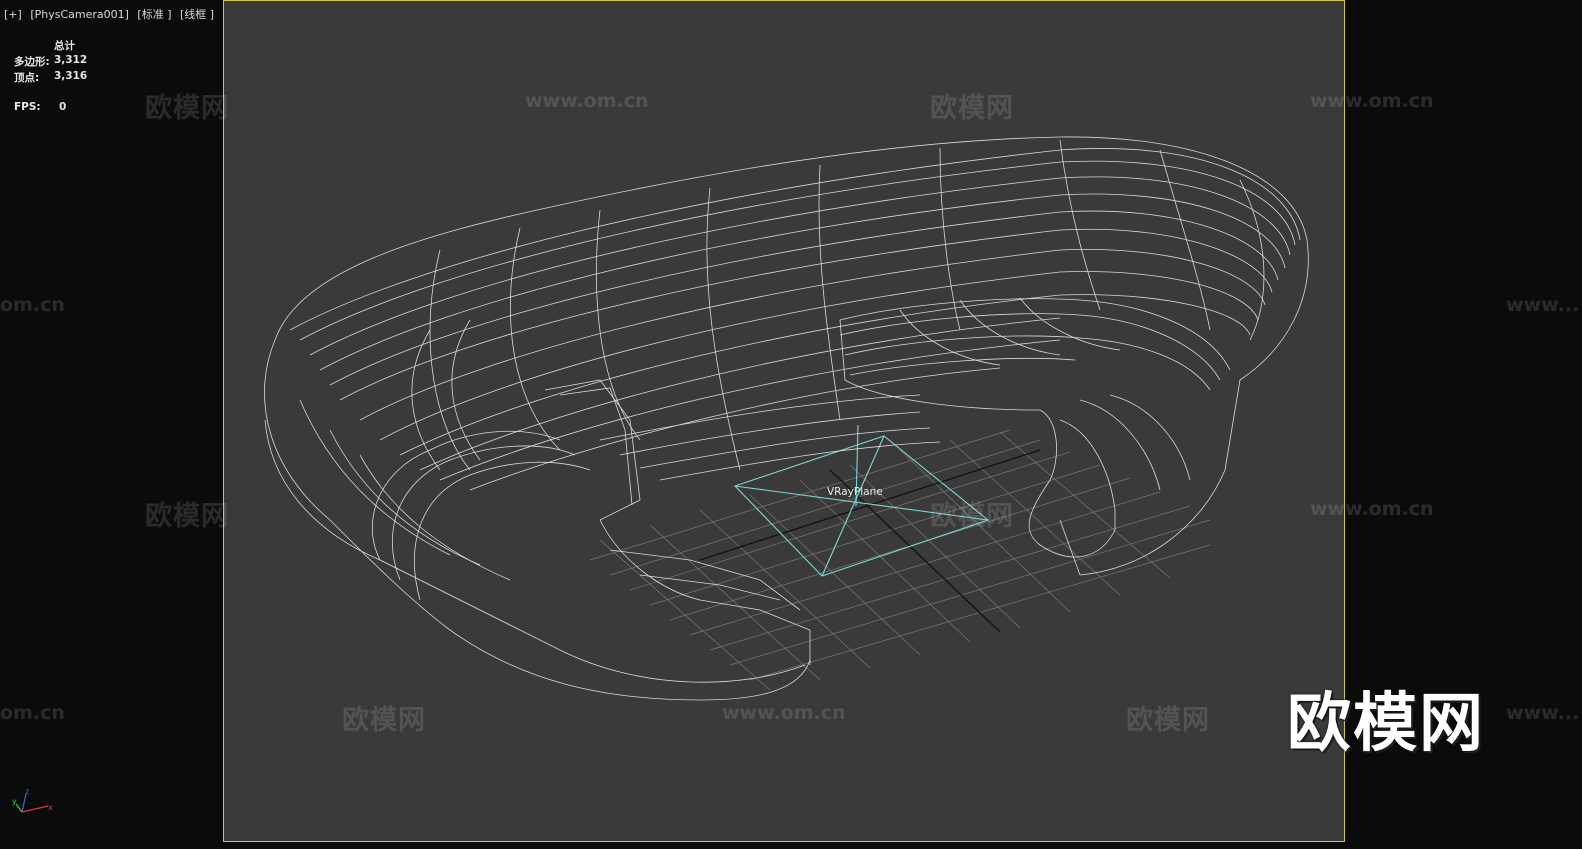 The height and width of the screenshot is (849, 1582). What do you see at coordinates (855, 492) in the screenshot?
I see `vray-plane-label: VRayPlane` at bounding box center [855, 492].